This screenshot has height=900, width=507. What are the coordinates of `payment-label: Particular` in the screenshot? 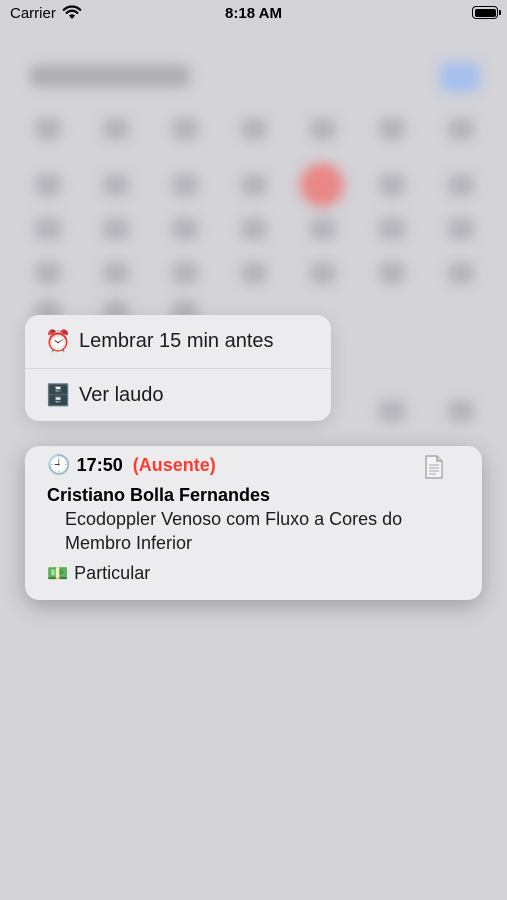 It's located at (112, 573).